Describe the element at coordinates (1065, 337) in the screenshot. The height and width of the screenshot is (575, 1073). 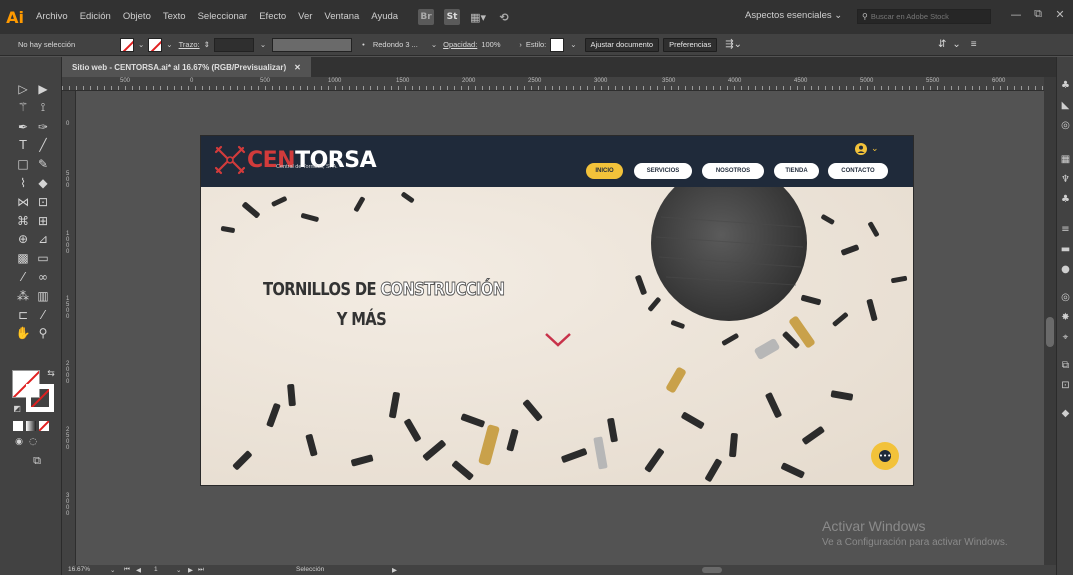
I see `layers-export-icon: ⌖` at that location.